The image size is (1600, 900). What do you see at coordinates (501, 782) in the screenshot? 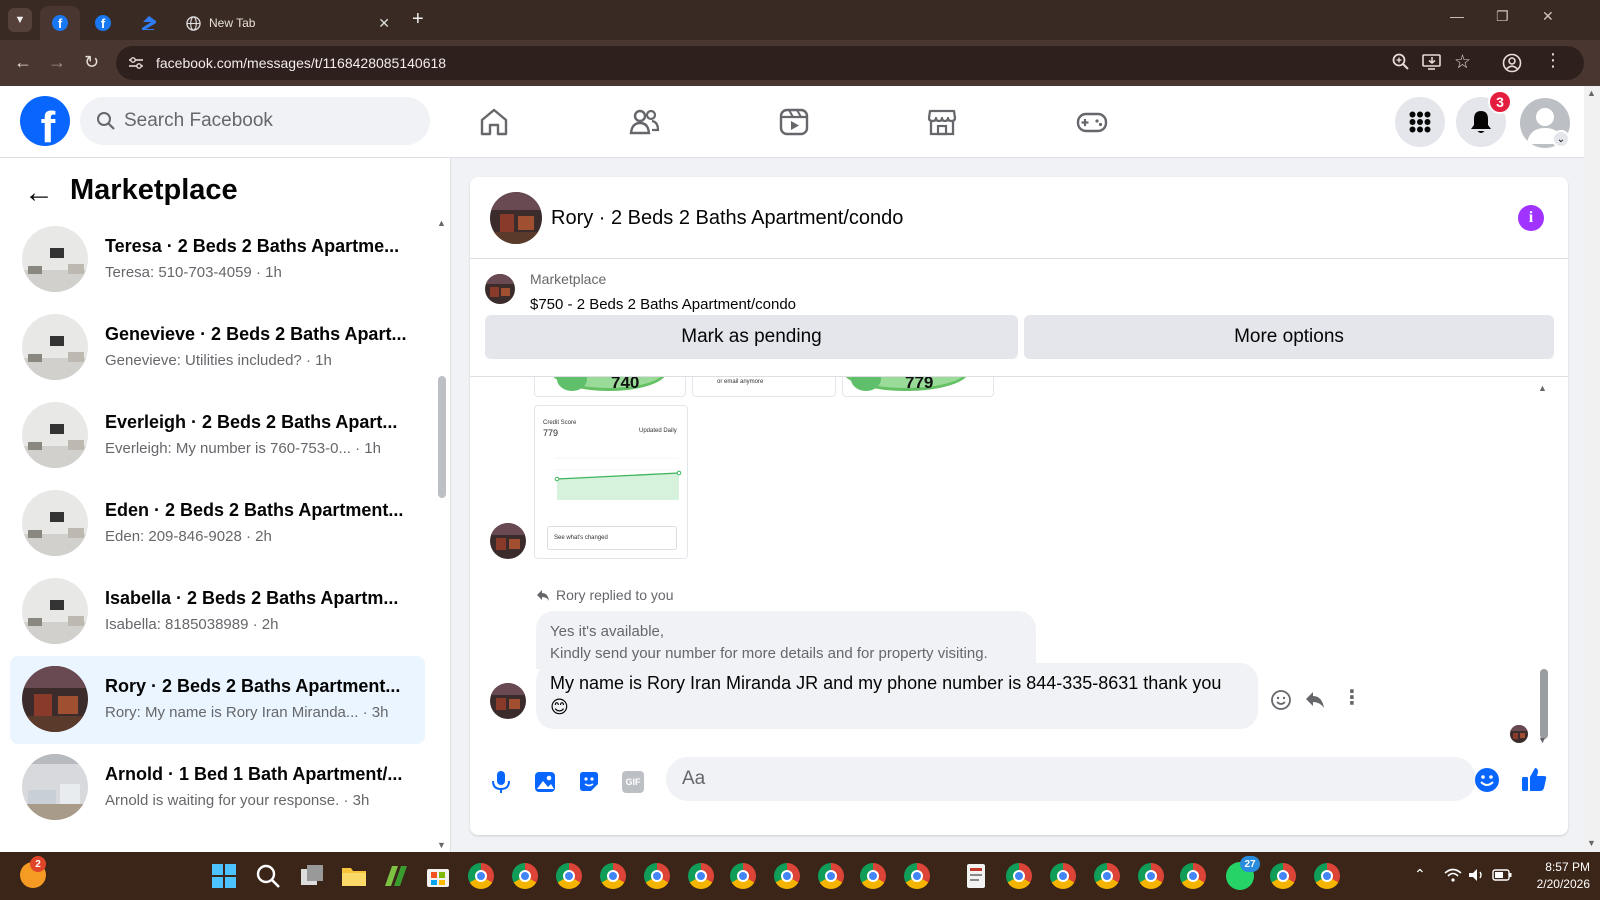
I see `microphone-icon` at bounding box center [501, 782].